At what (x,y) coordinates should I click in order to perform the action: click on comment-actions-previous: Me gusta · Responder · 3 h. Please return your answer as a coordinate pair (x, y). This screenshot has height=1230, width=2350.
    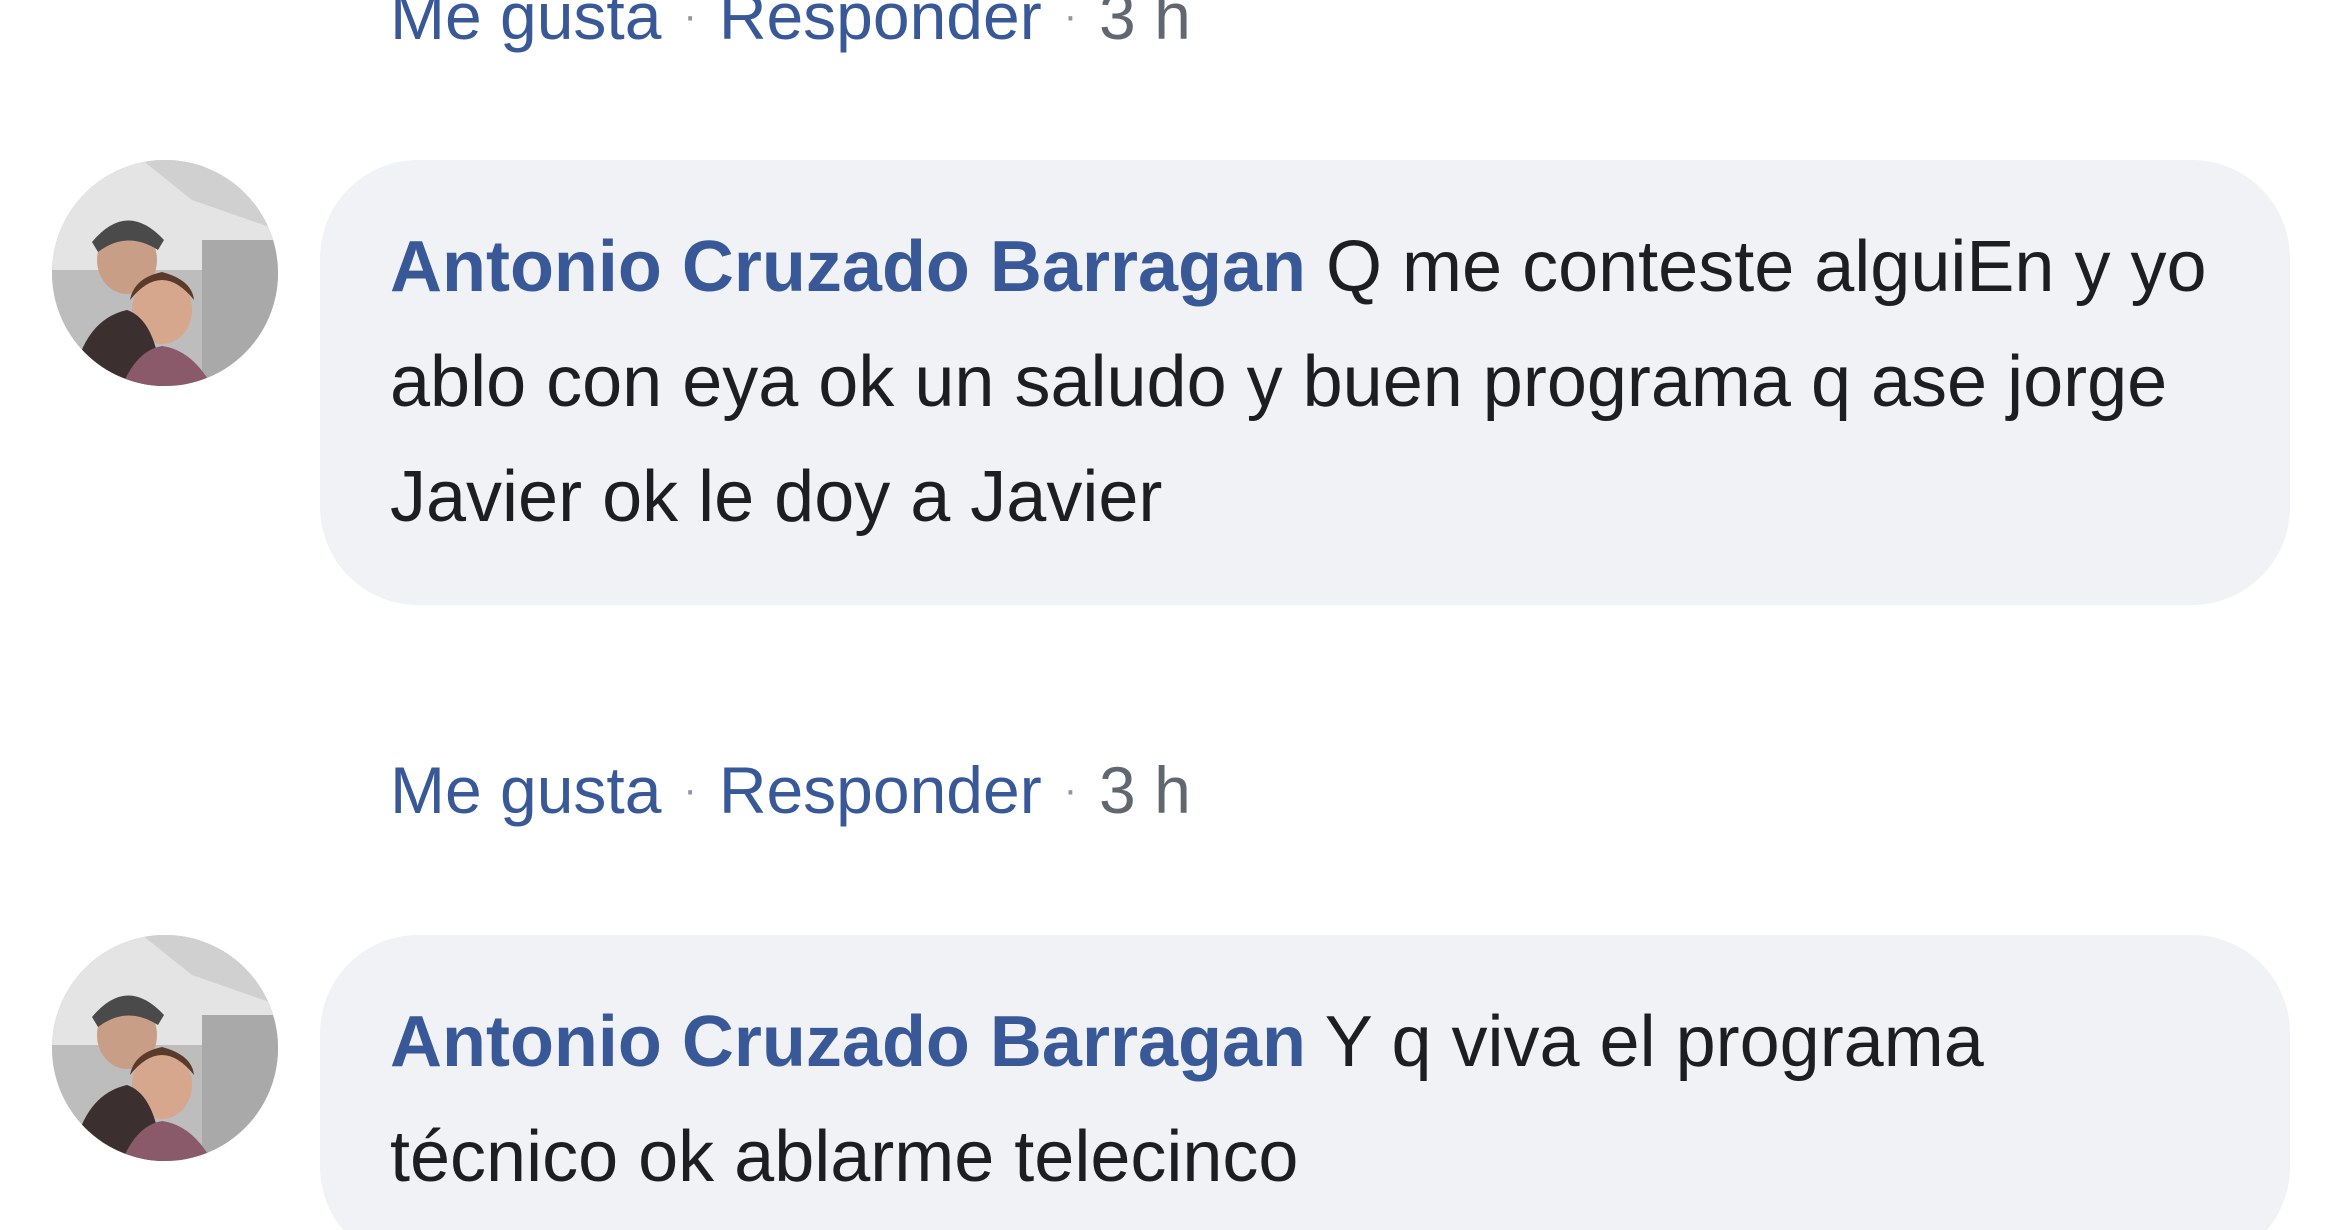
    Looking at the image, I should click on (790, 31).